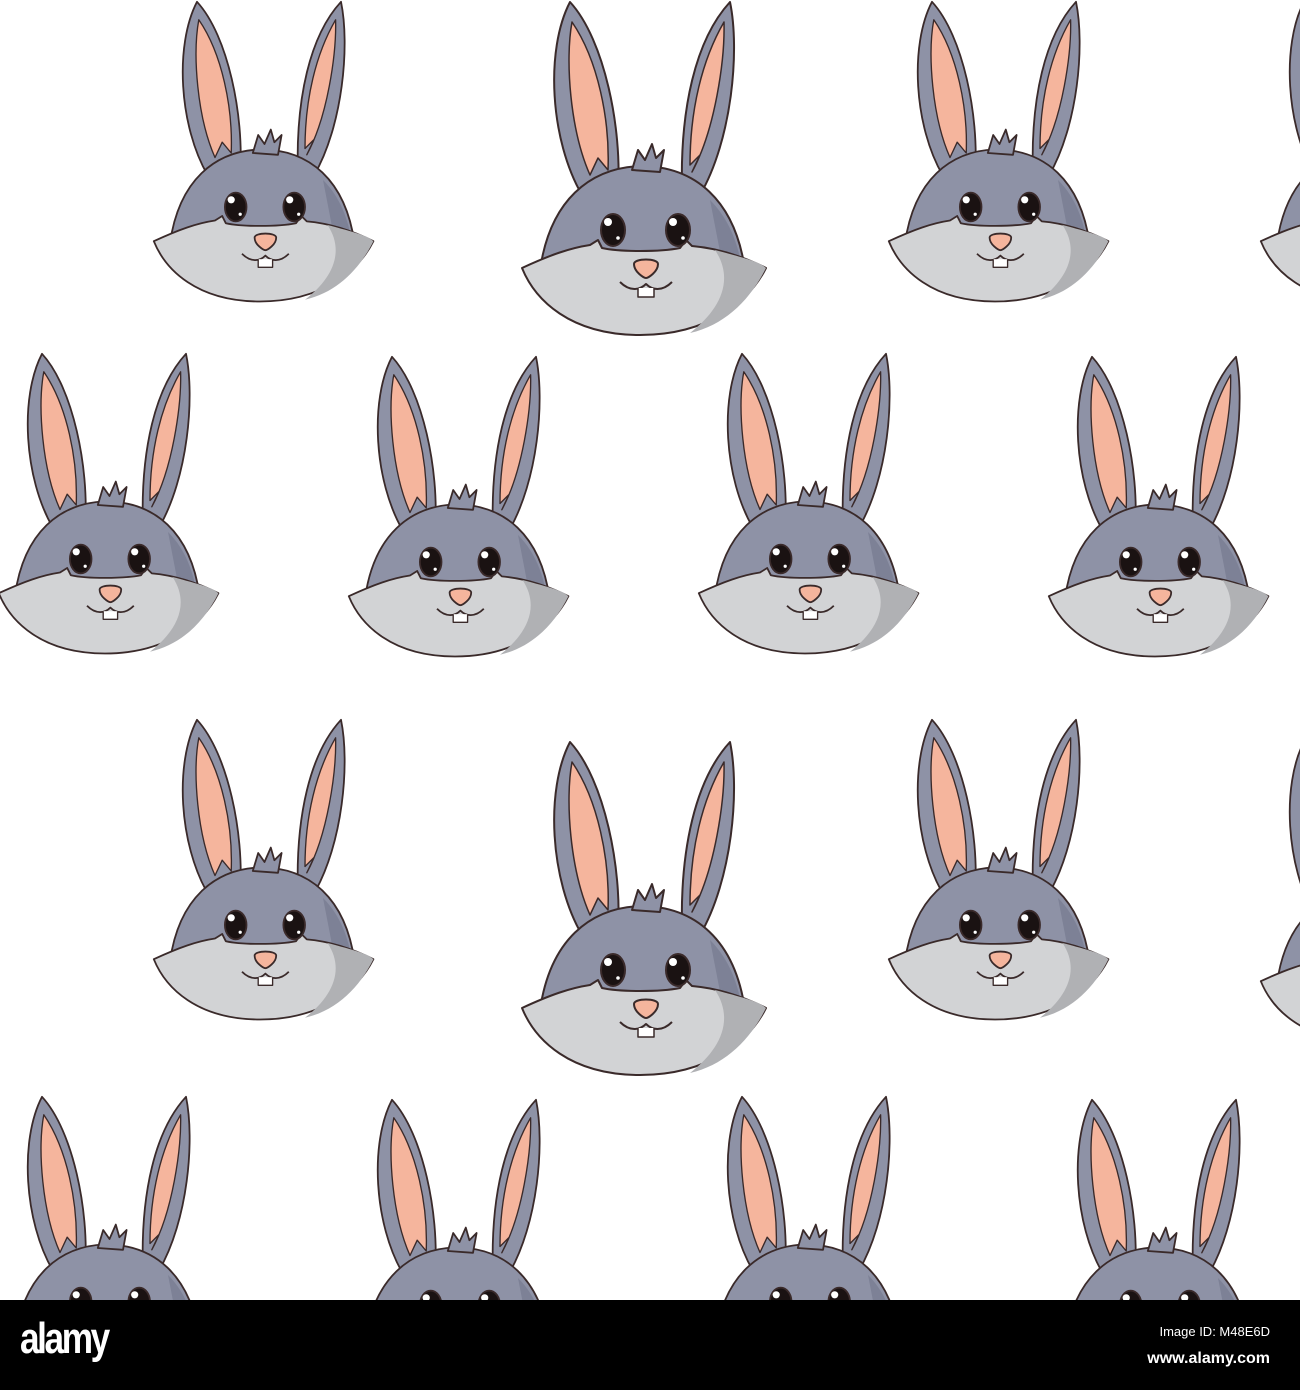  What do you see at coordinates (1208, 1358) in the screenshot?
I see `website-link: www.alamy.com` at bounding box center [1208, 1358].